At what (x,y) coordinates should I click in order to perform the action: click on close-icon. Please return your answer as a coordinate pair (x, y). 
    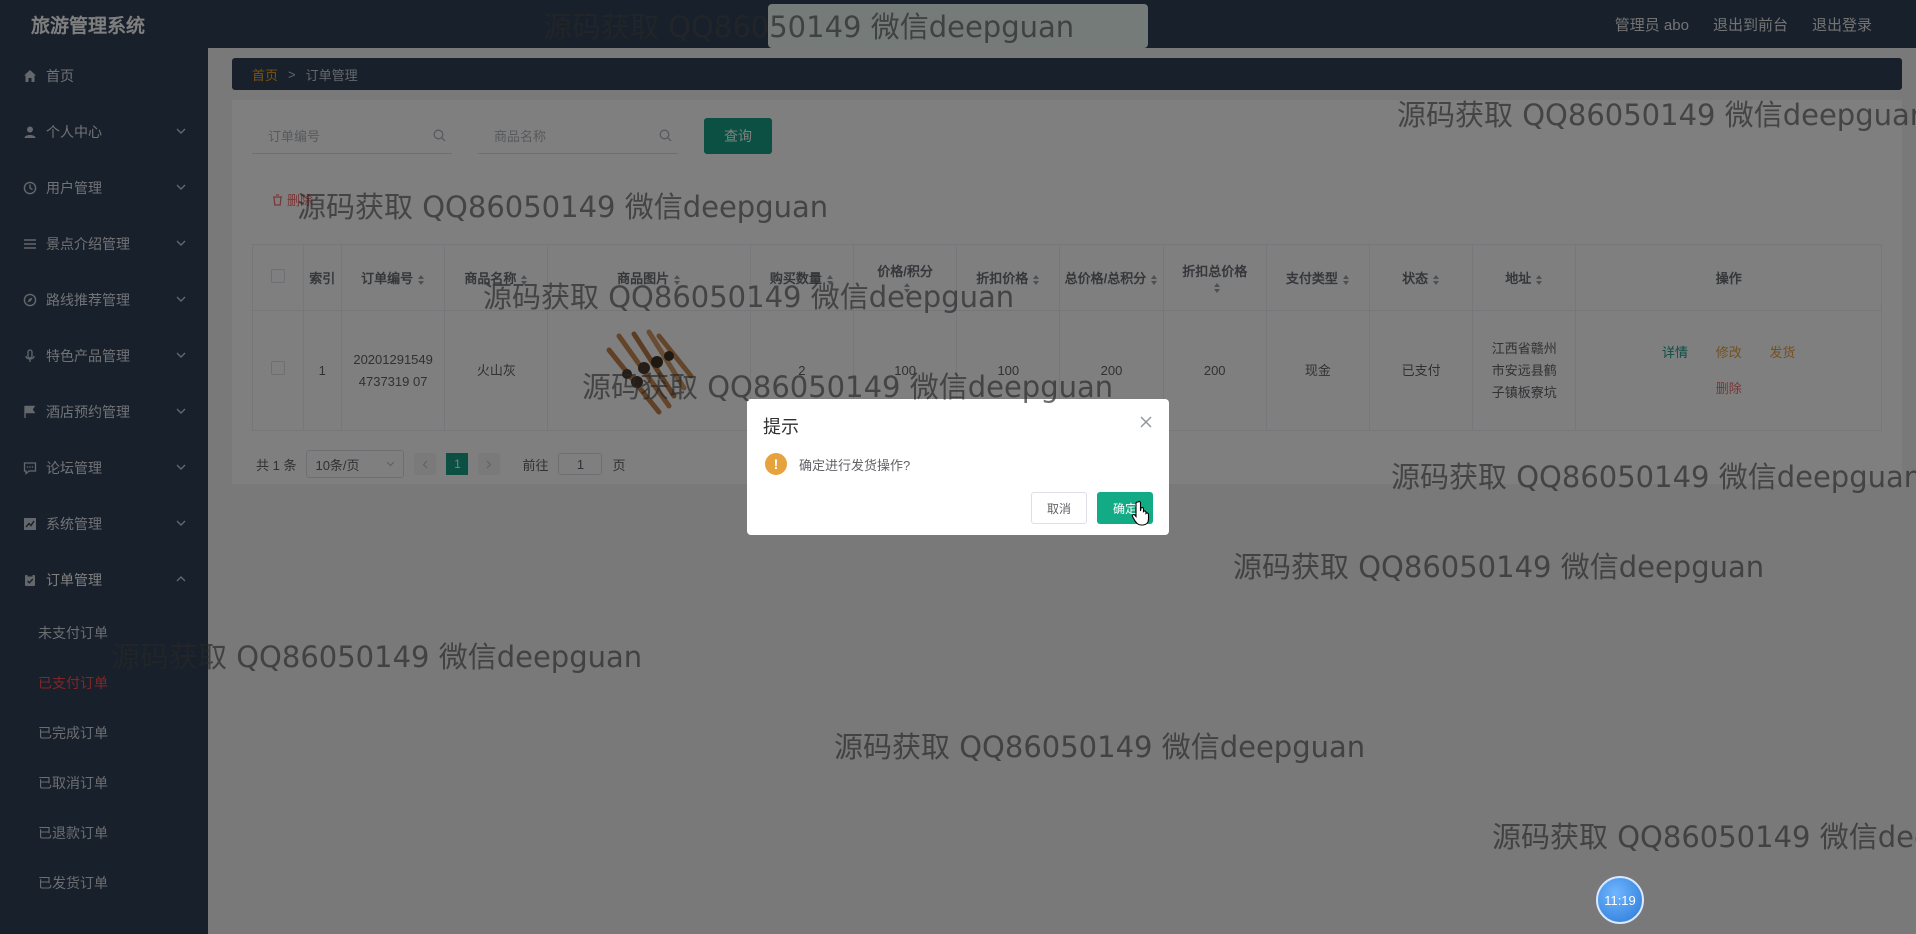
    Looking at the image, I should click on (1146, 422).